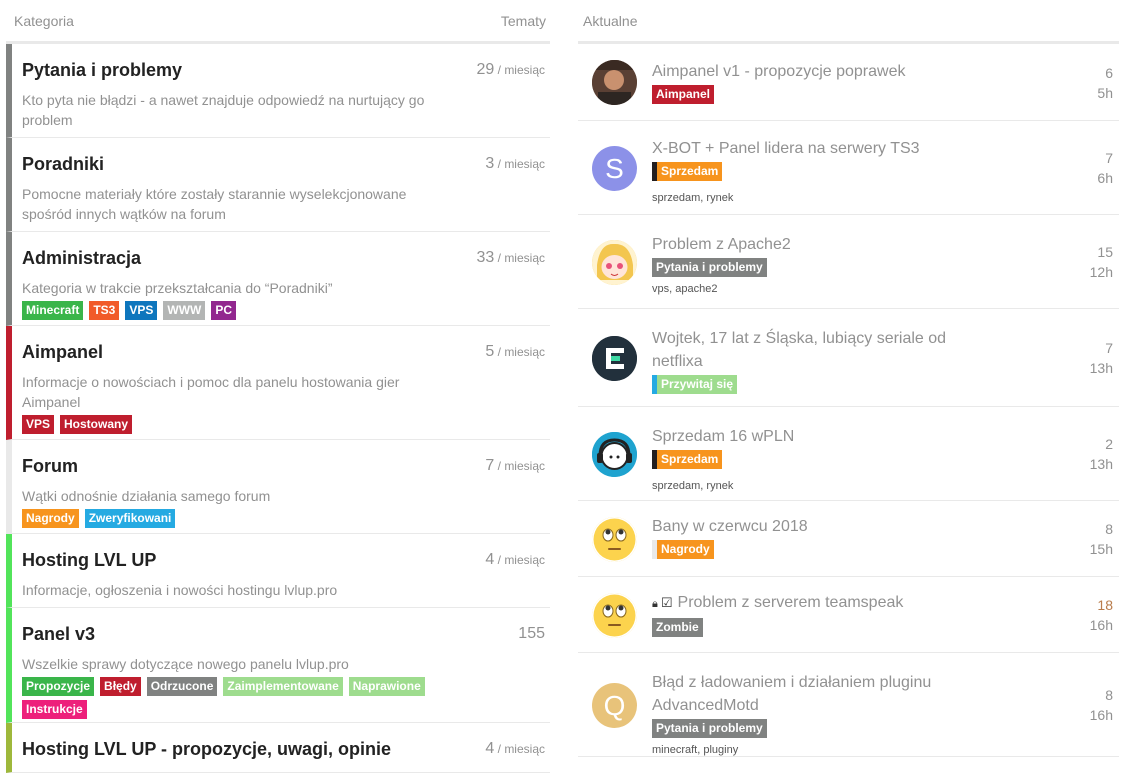  Describe the element at coordinates (720, 750) in the screenshot. I see `topic-tag: pluginy` at that location.